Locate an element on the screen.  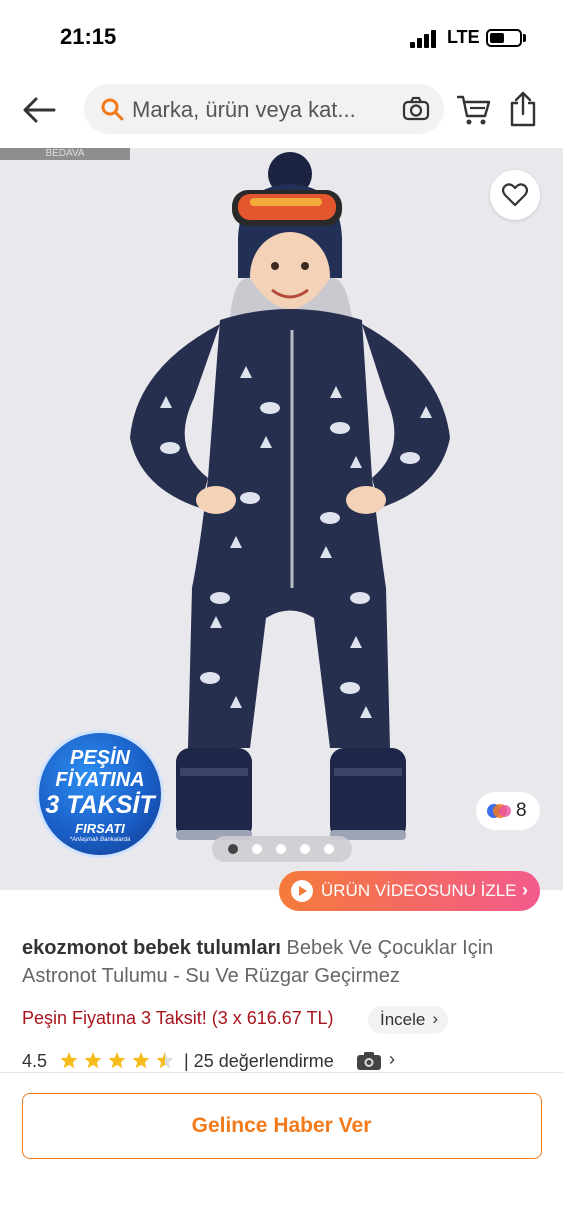
rating-value: 4.5 is located at coordinates (35, 1061).